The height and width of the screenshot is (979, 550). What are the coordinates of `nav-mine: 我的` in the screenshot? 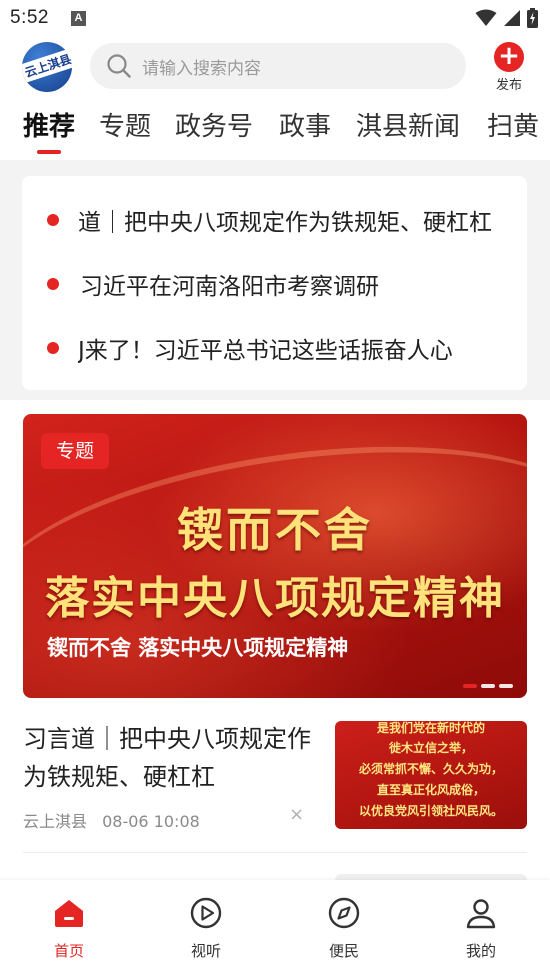 It's located at (481, 928).